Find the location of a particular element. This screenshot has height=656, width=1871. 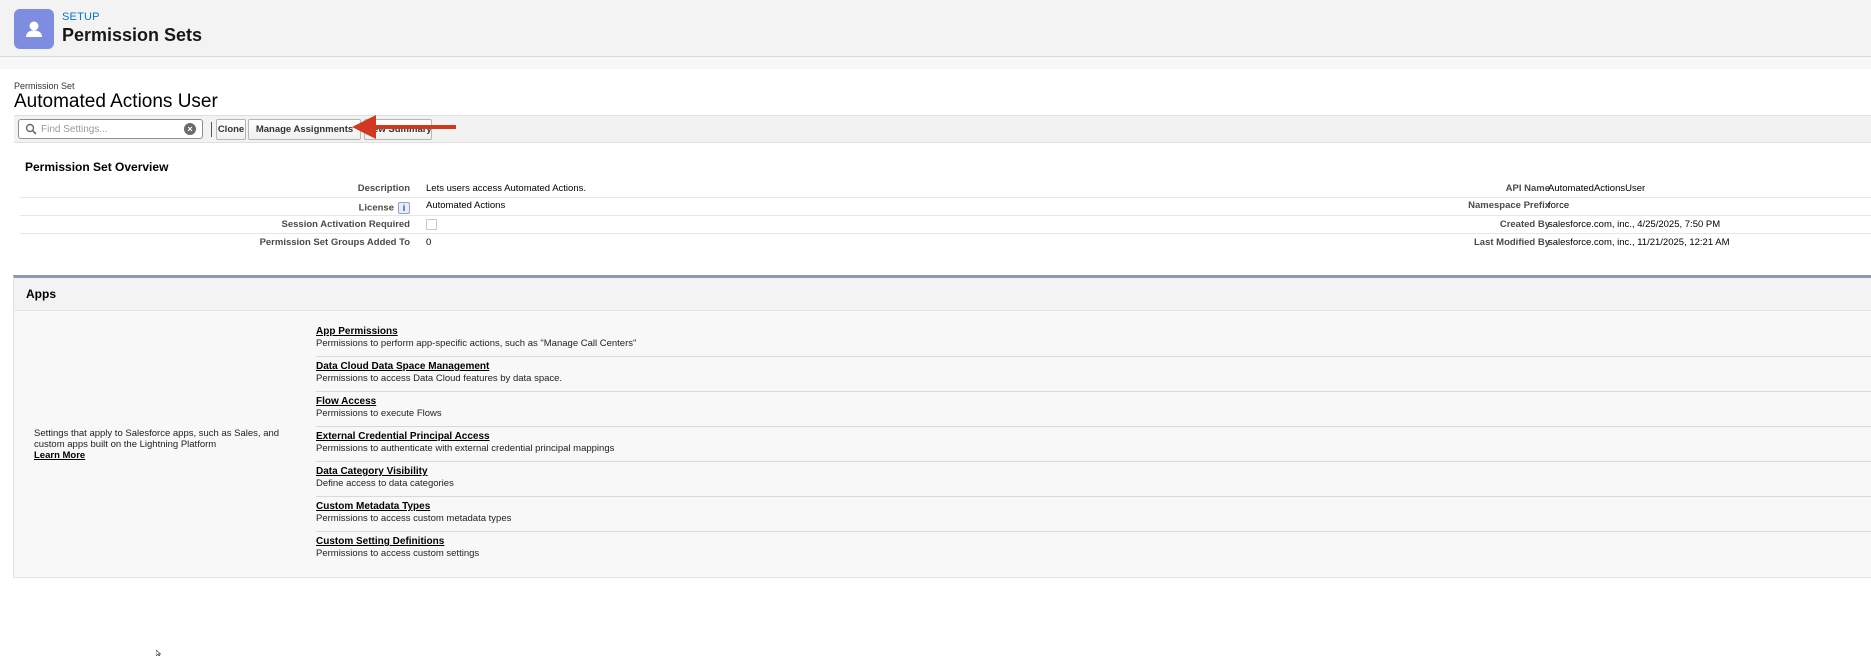

permission-set-groups-label: Permission Set Groups Added To is located at coordinates (334, 242).